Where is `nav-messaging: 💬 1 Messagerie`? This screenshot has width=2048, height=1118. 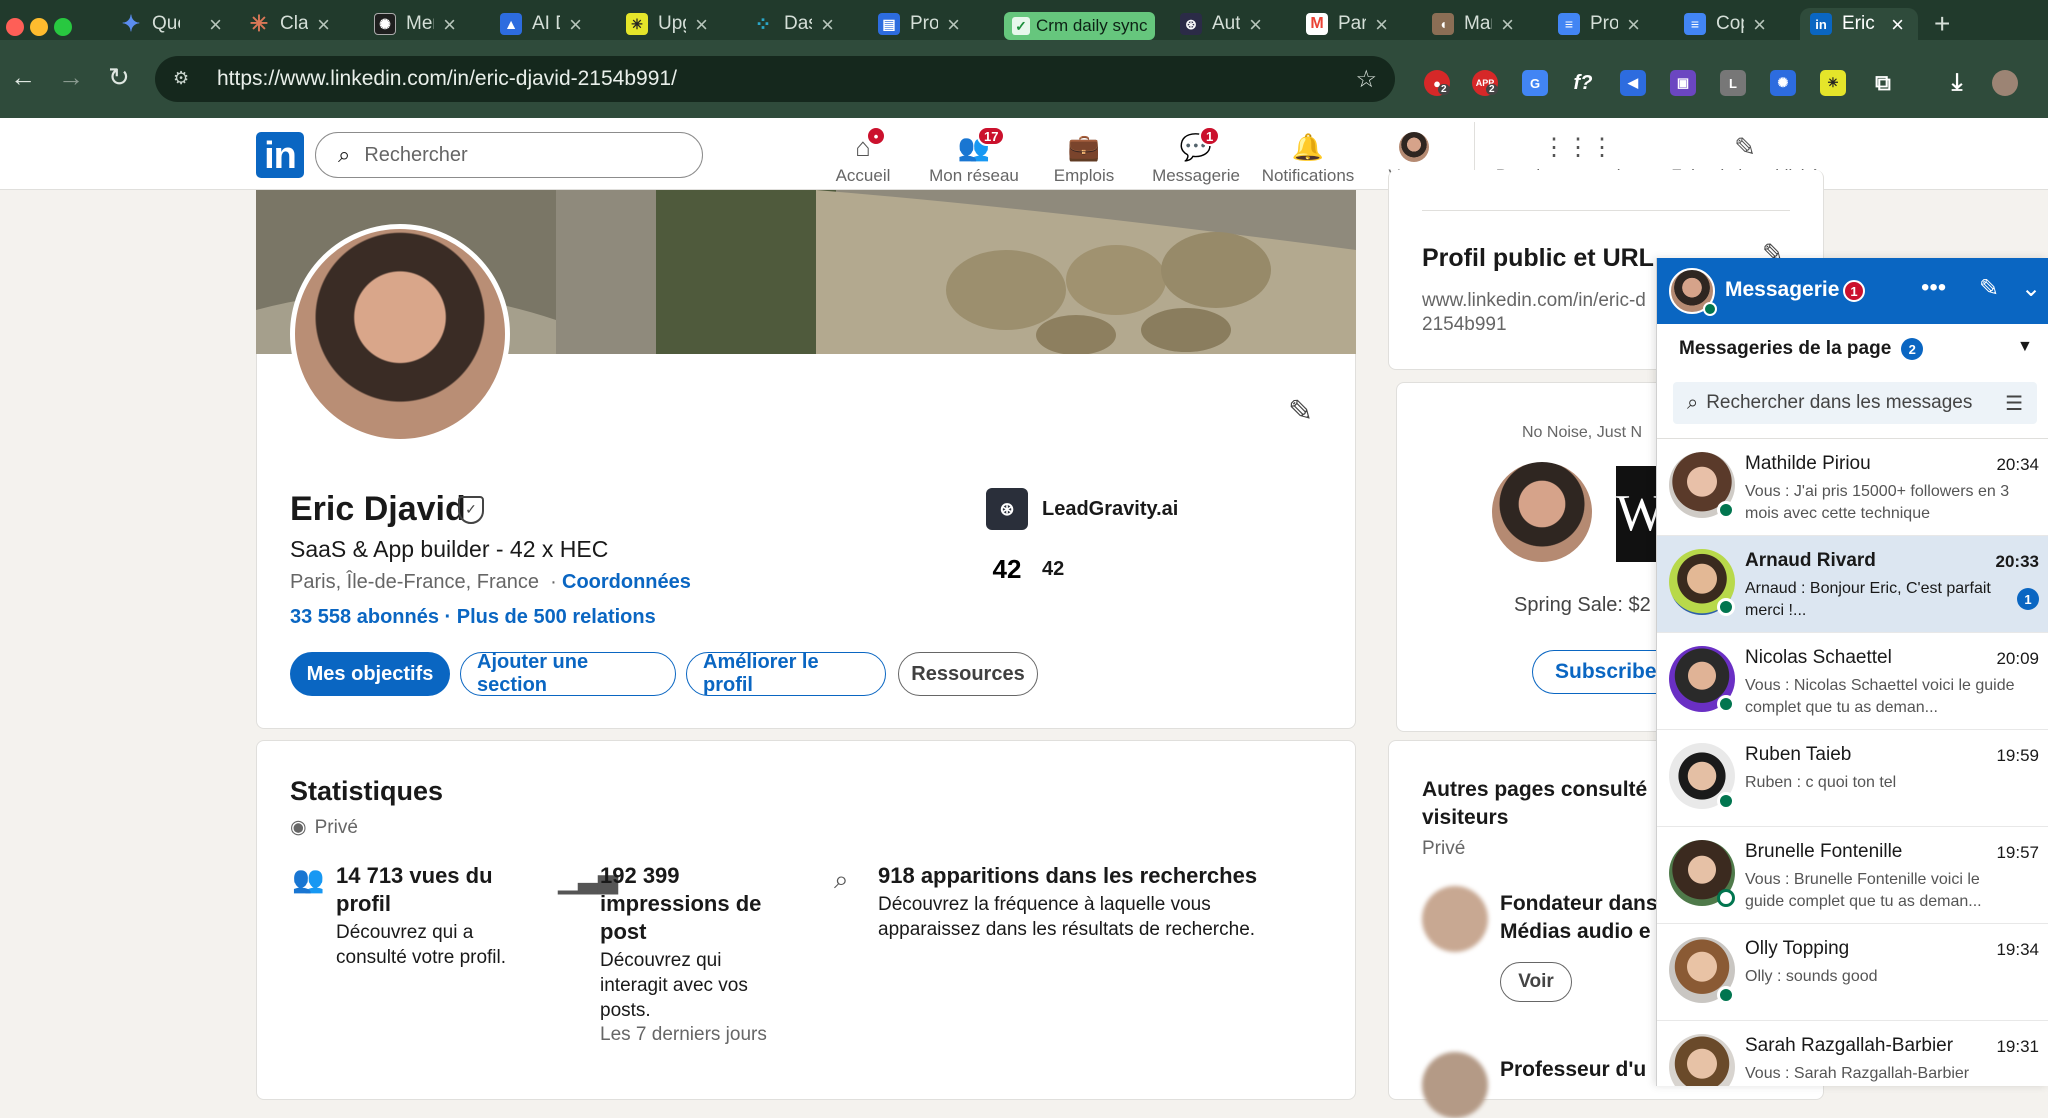 nav-messaging: 💬 1 Messagerie is located at coordinates (1196, 155).